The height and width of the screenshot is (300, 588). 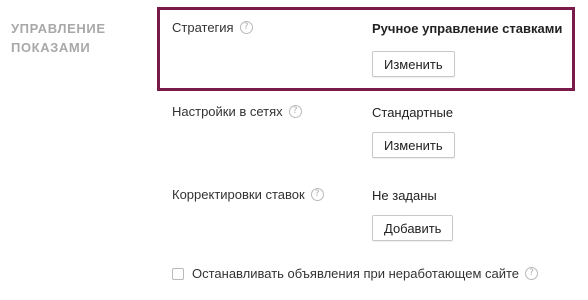 I want to click on networks-label-group: Настройки в сетях ?, so click(x=237, y=111).